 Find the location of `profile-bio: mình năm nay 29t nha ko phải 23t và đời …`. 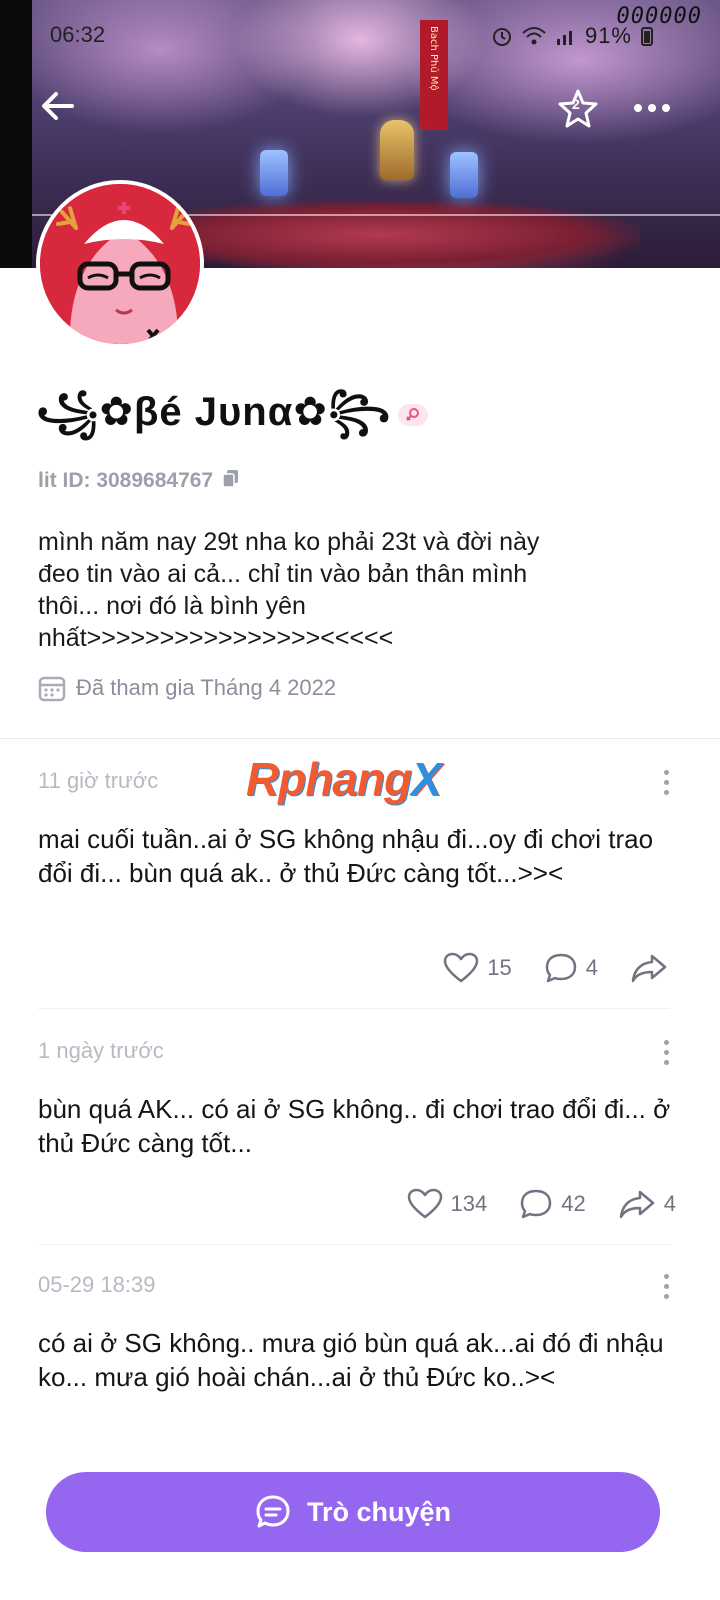

profile-bio: mình năm nay 29t nha ko phải 23t và đời … is located at coordinates (289, 590).